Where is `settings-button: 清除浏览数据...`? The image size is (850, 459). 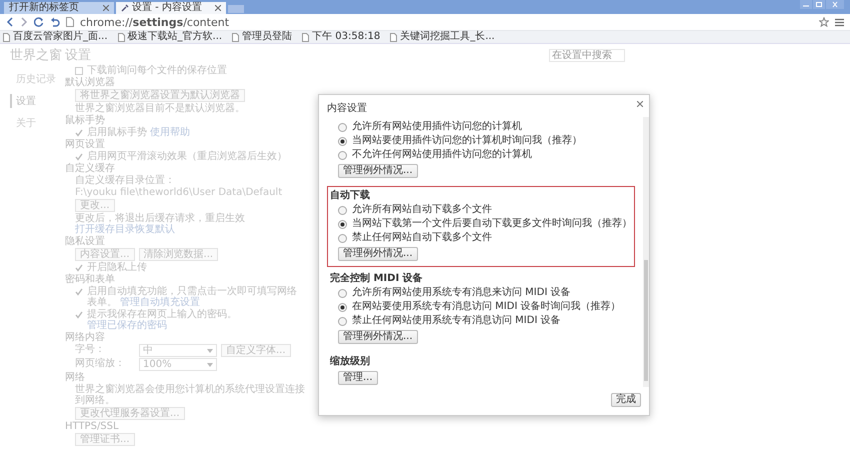 settings-button: 清除浏览数据... is located at coordinates (178, 254).